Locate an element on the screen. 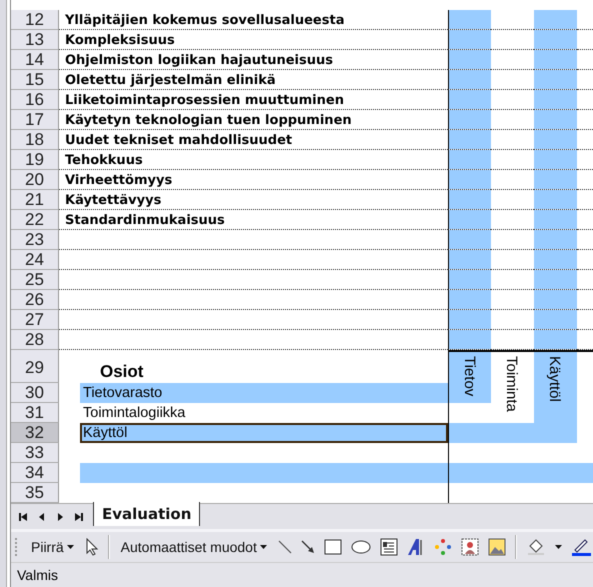 This screenshot has width=593, height=587. pointer-icon is located at coordinates (91, 547).